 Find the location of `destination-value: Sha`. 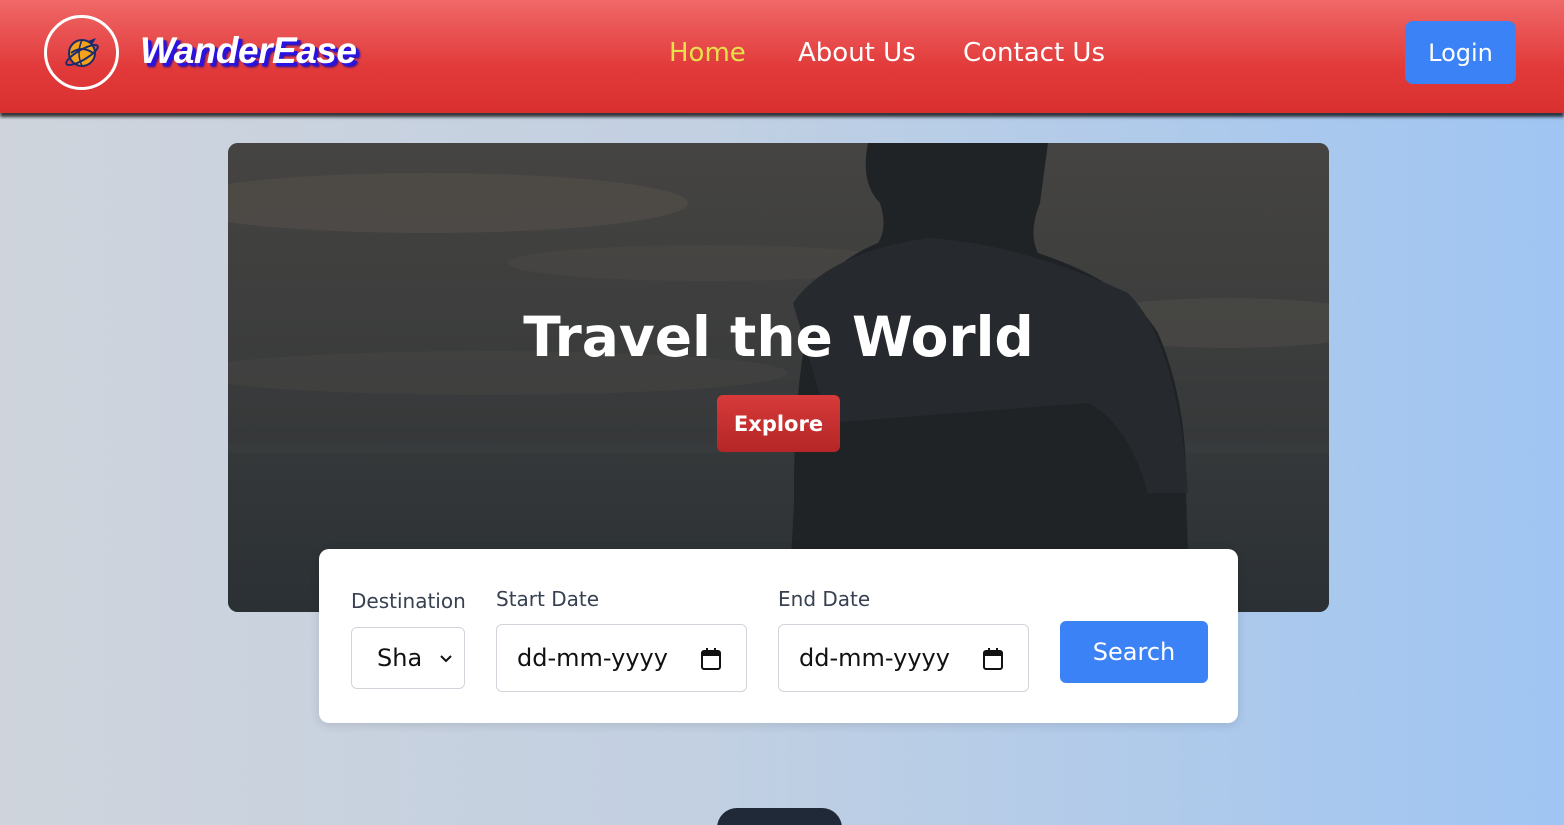

destination-value: Sha is located at coordinates (400, 658).